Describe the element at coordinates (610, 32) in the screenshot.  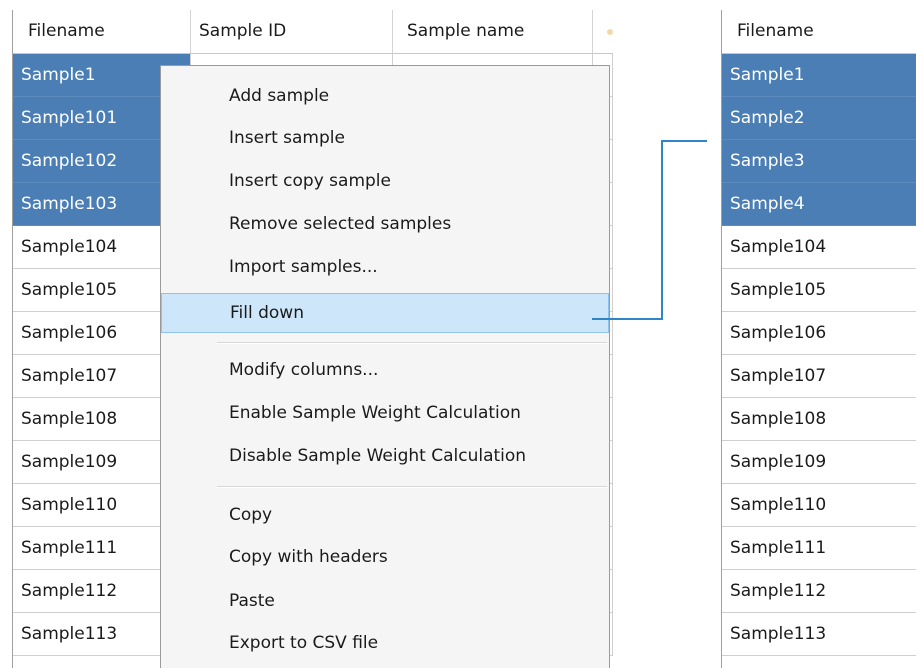
I see `column-header-edge-icon` at that location.